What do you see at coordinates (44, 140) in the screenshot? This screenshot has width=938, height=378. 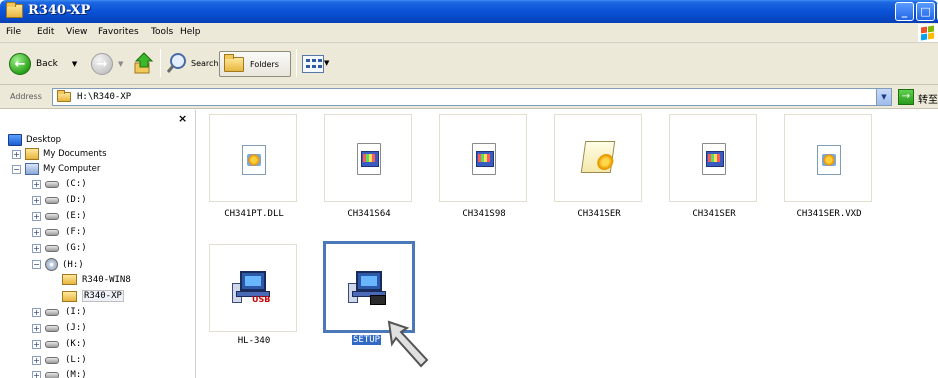 I see `tree-label: Desktop` at bounding box center [44, 140].